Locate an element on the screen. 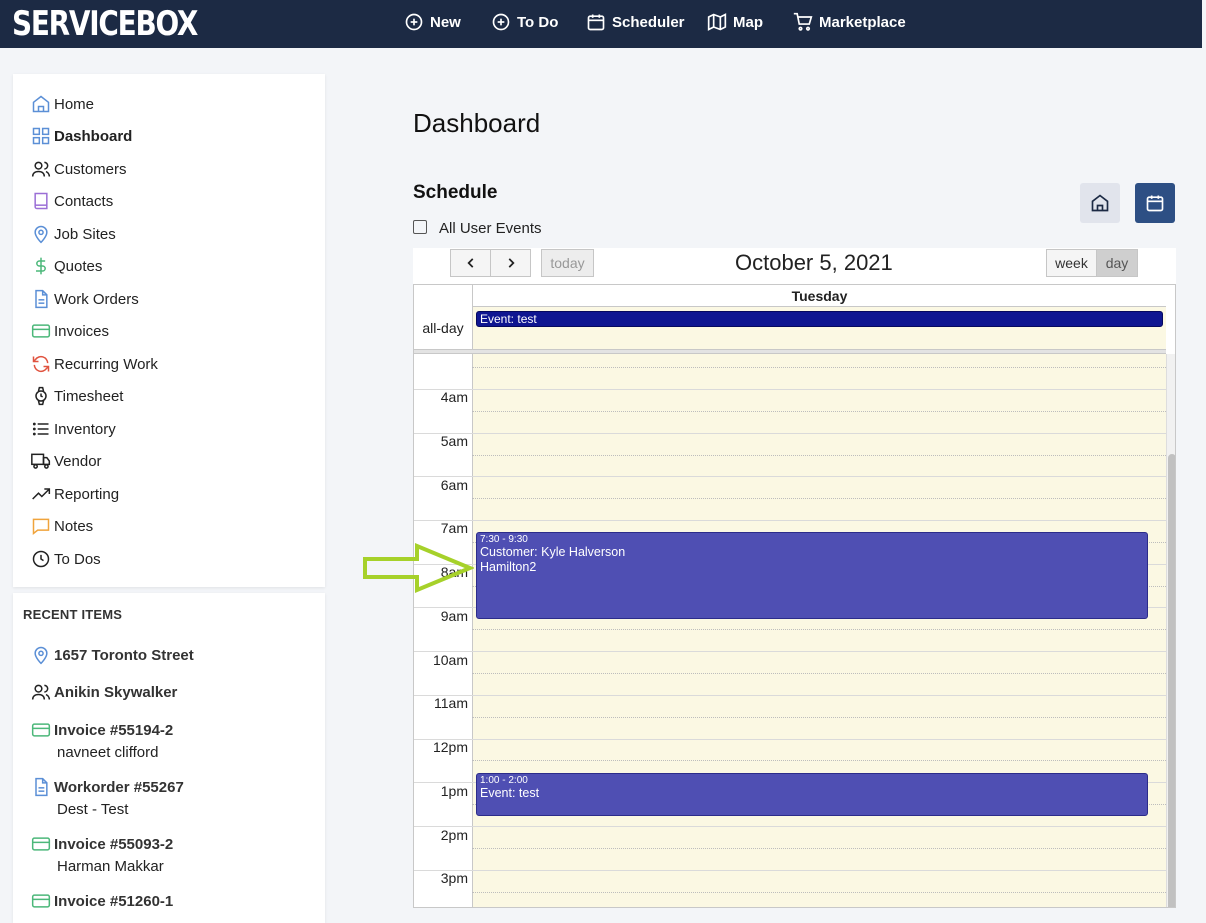 The image size is (1206, 923). nav-new: New is located at coordinates (432, 22).